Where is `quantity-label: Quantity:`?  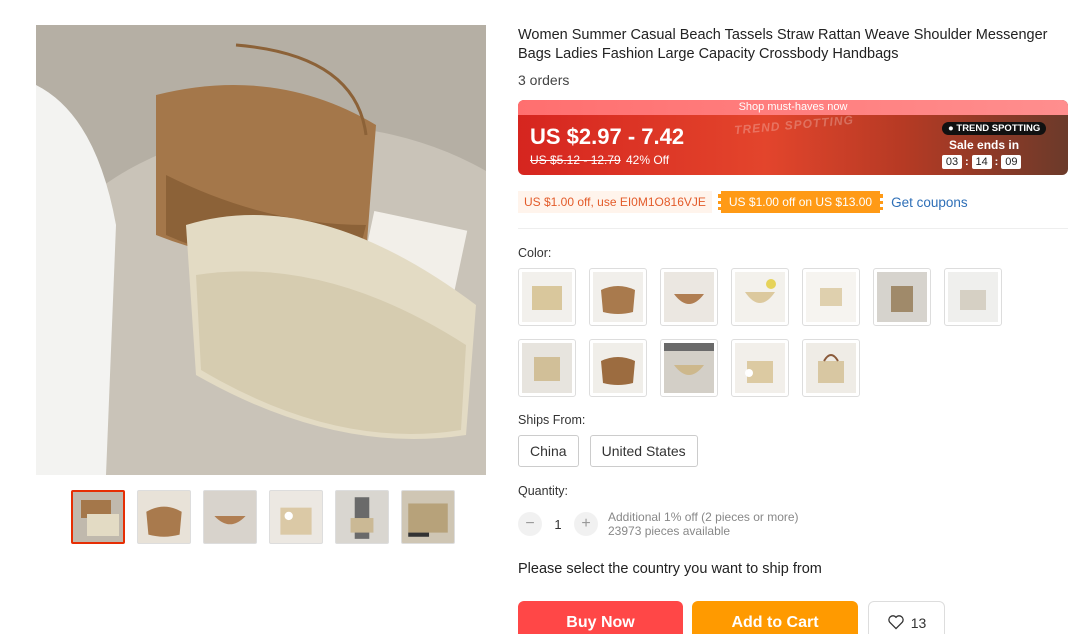
quantity-label: Quantity: is located at coordinates (543, 491).